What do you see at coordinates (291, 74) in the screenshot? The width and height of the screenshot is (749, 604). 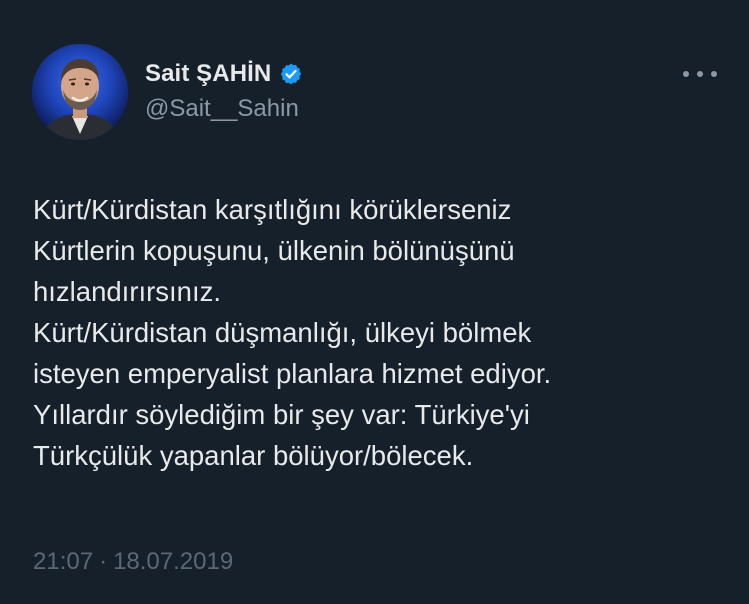 I see `verified-badge-icon` at bounding box center [291, 74].